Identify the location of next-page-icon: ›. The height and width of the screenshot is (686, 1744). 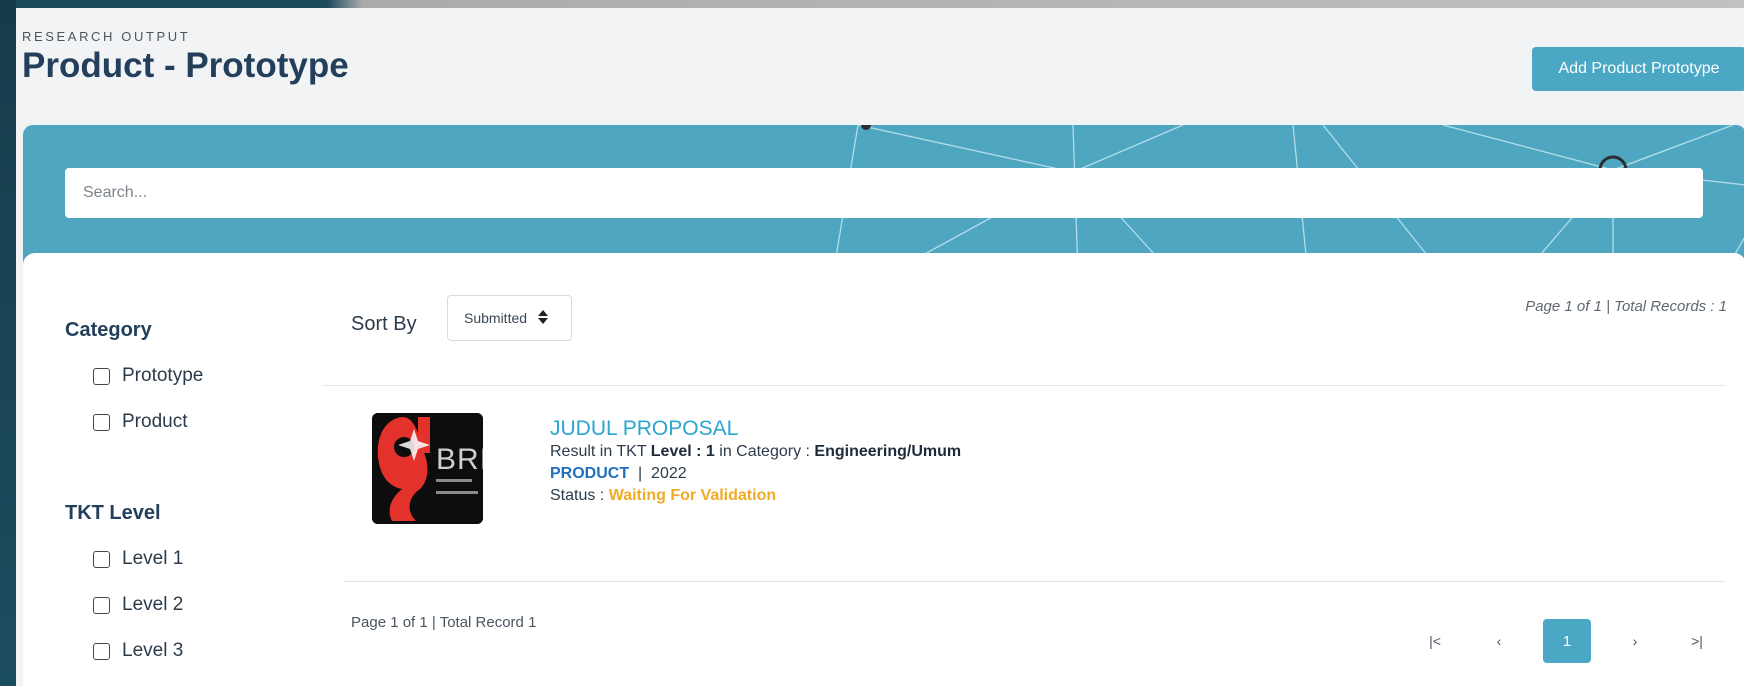
(1635, 641).